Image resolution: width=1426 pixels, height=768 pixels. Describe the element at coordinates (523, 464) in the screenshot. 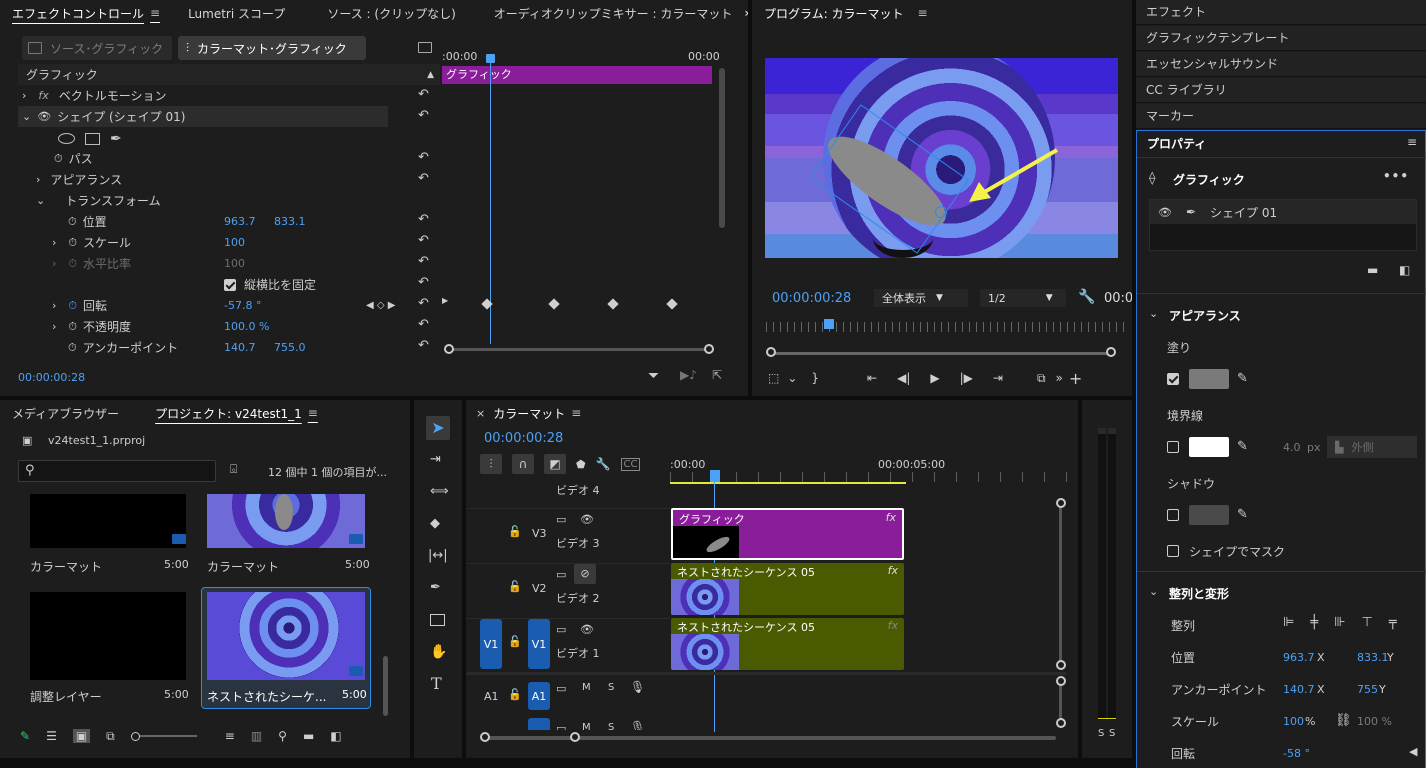

I see `snap-icon: ∩` at that location.